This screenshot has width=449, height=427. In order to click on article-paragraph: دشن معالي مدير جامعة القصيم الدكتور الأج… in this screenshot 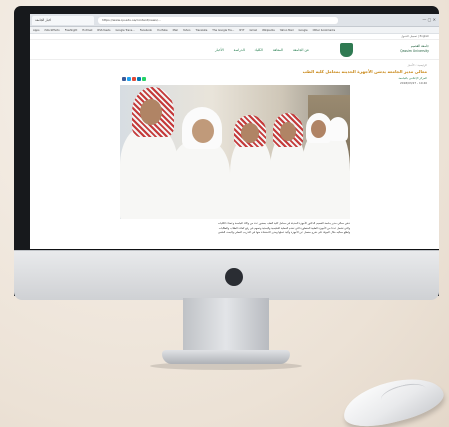, I will do `click(283, 223)`.